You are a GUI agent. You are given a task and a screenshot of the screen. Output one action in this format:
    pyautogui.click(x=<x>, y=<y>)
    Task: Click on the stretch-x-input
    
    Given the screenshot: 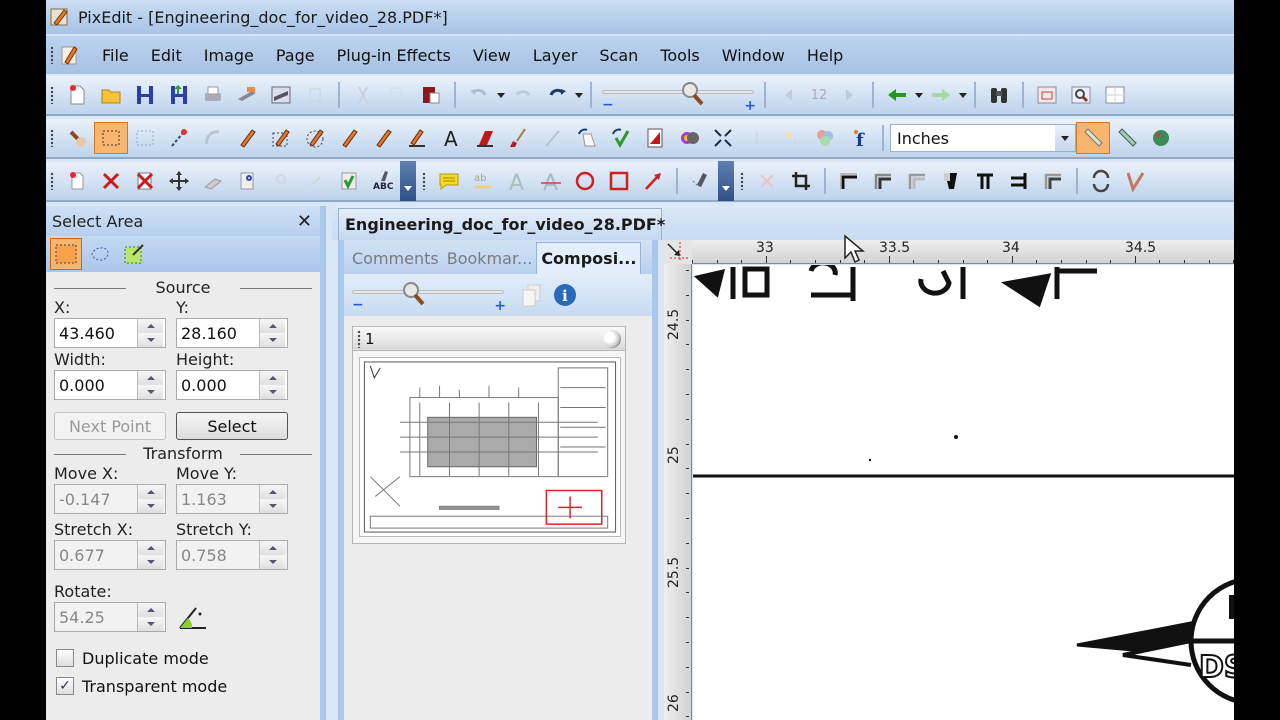 What is the action you would take?
    pyautogui.click(x=96, y=555)
    